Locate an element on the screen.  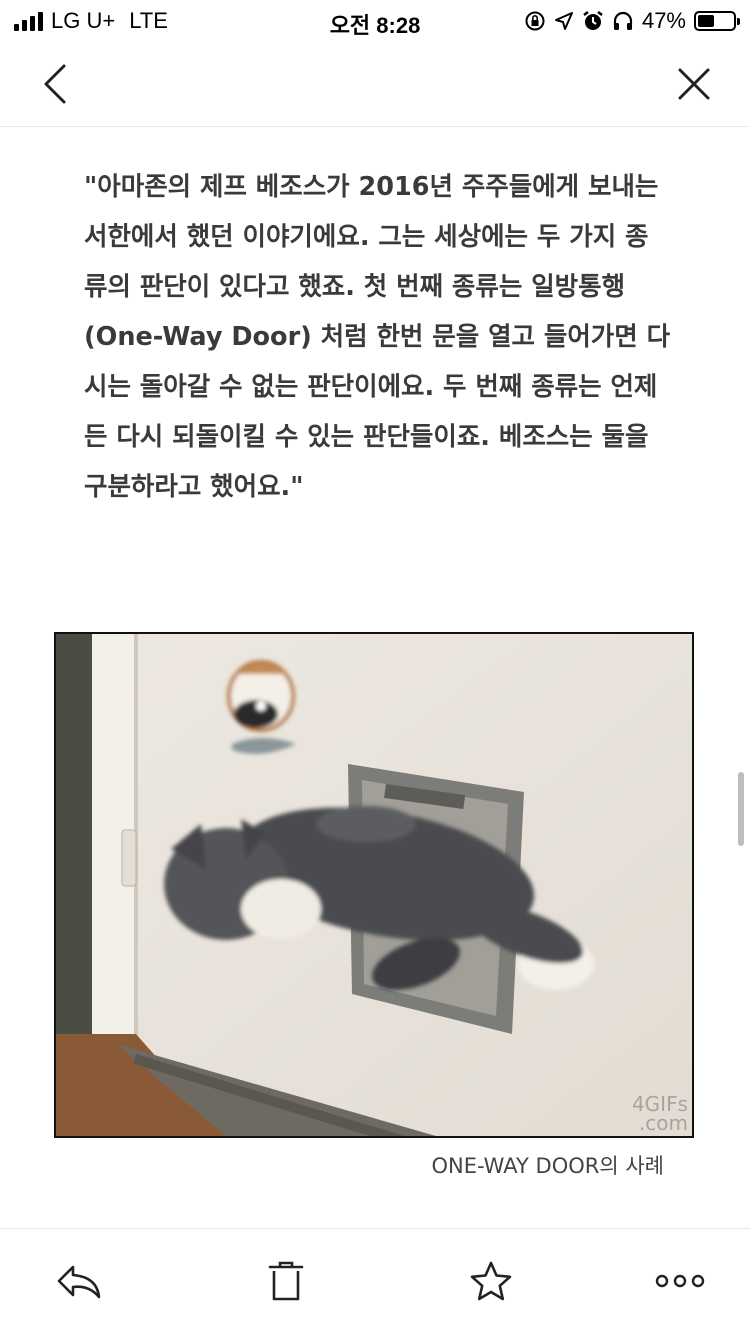
bottom-toolbar is located at coordinates (375, 1281).